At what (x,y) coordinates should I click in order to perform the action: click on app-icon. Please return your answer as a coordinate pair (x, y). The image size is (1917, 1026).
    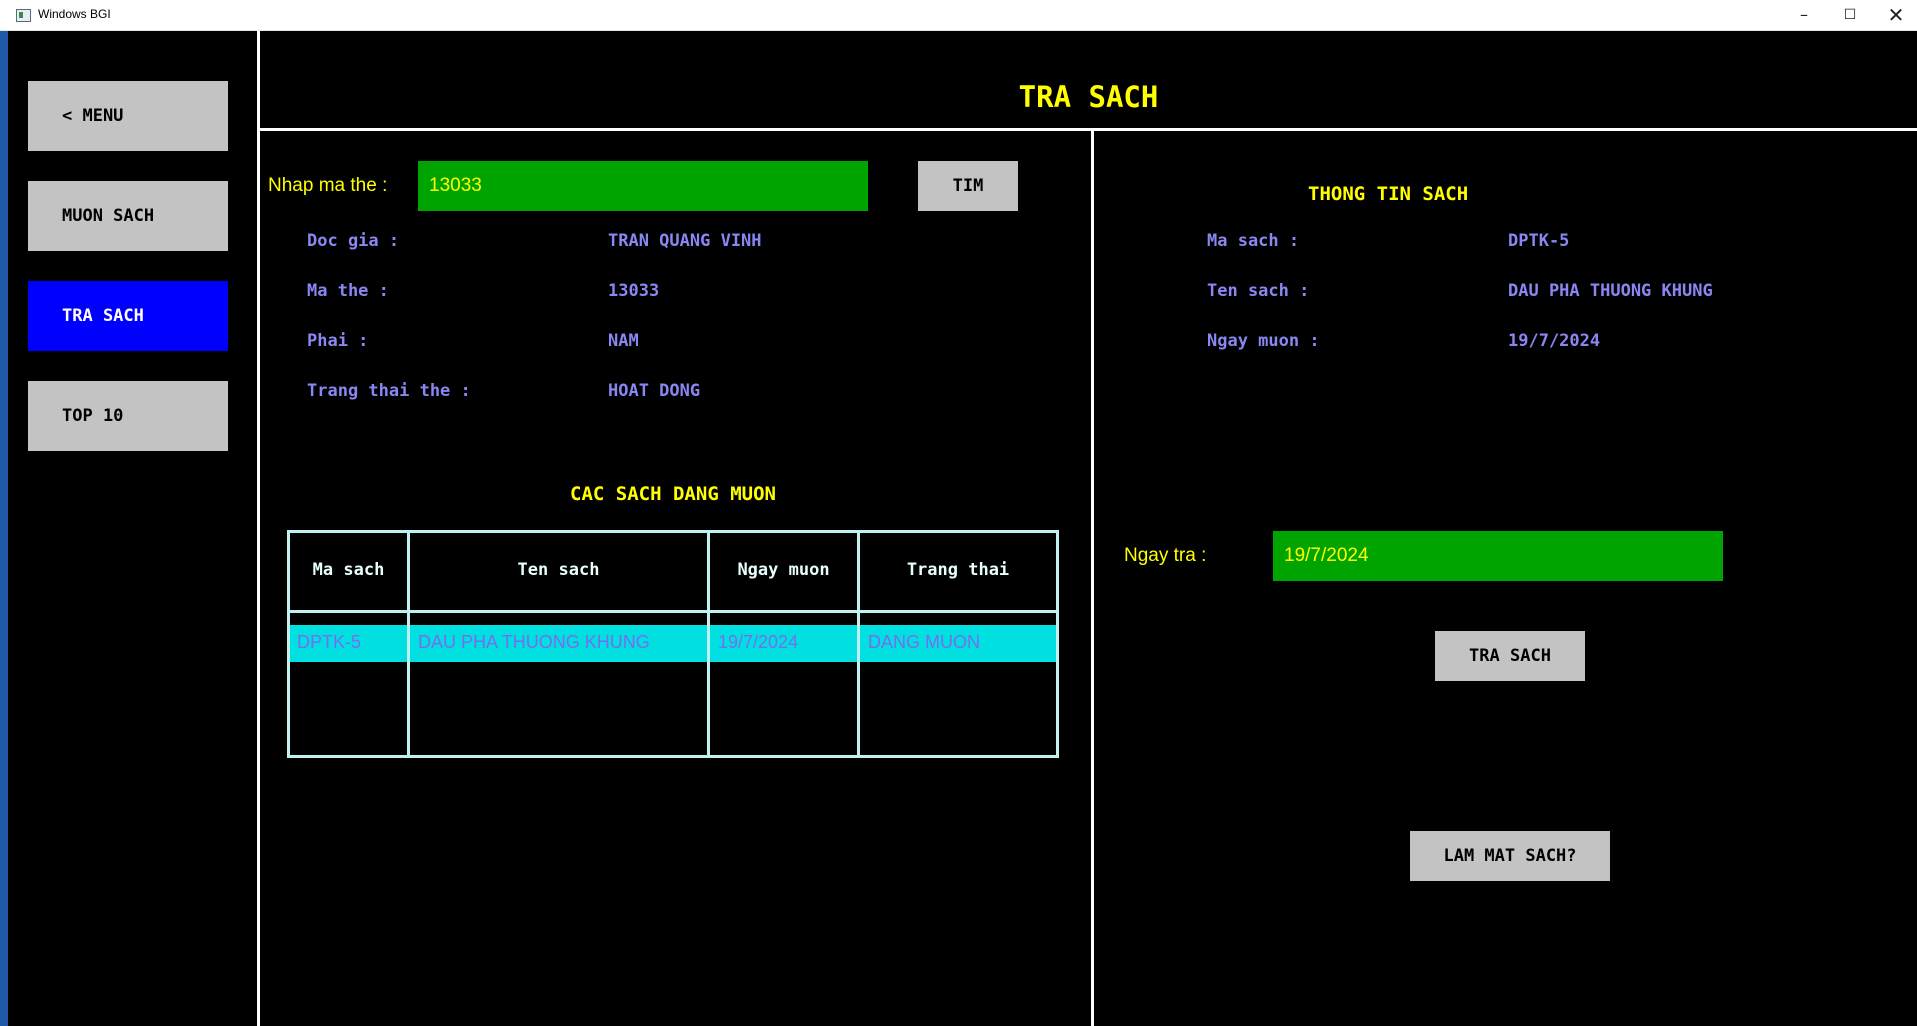
    Looking at the image, I should click on (23, 15).